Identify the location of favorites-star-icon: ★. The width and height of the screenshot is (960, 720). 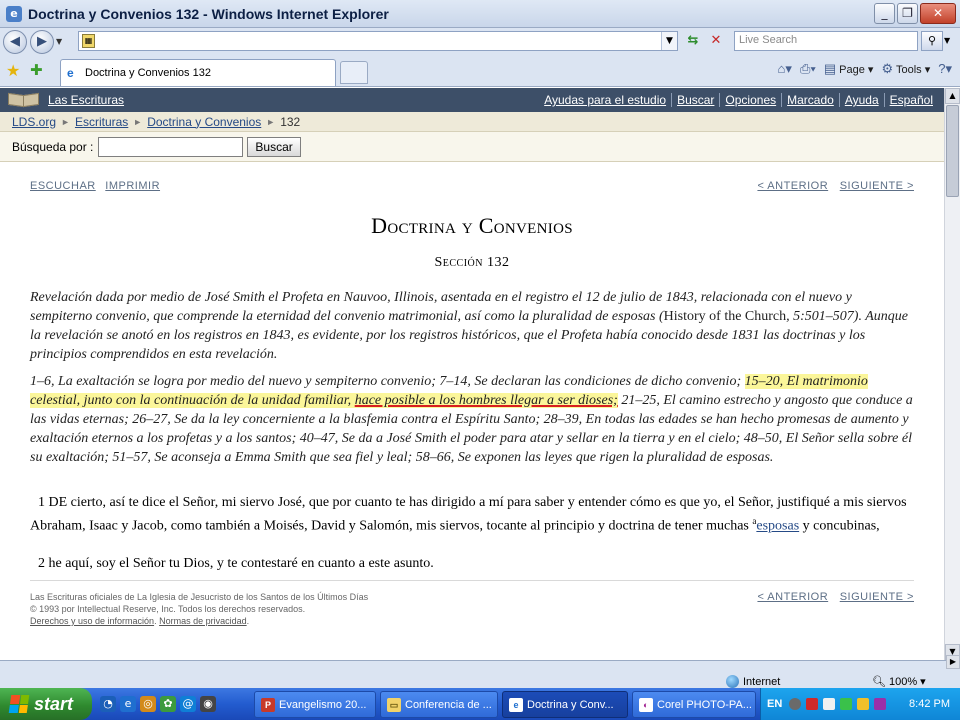
(13, 70).